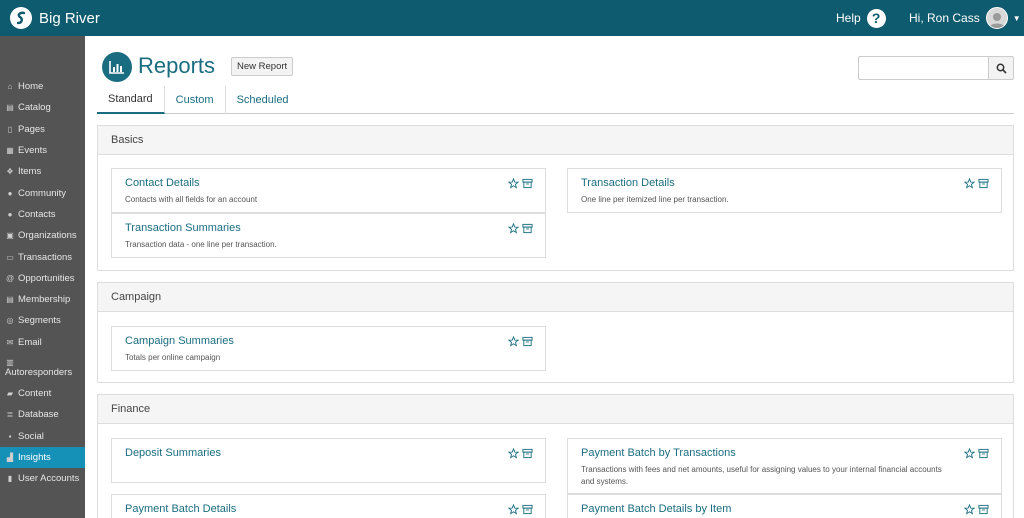 This screenshot has width=1024, height=518. What do you see at coordinates (49, 479) in the screenshot?
I see `sidebar-item-label: User Accounts` at bounding box center [49, 479].